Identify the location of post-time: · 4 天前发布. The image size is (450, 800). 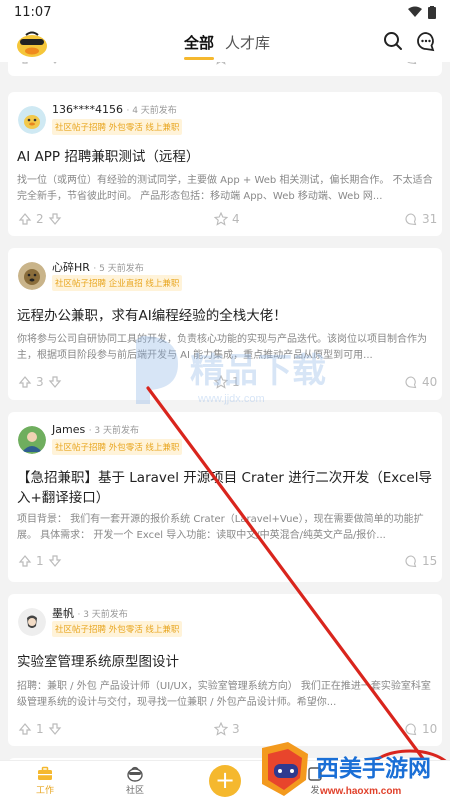
(151, 111).